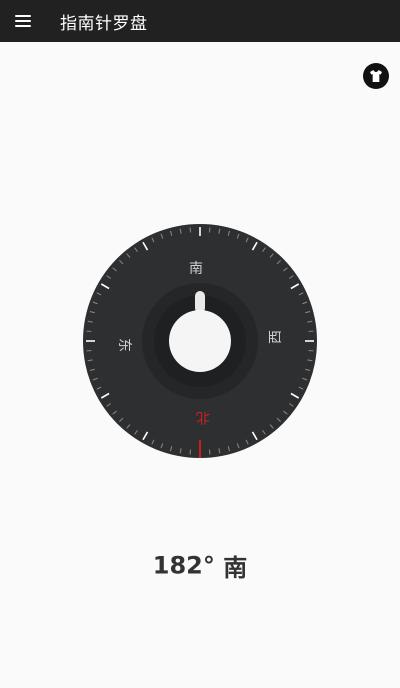  I want to click on heading-readout: 182° 南, so click(200, 565).